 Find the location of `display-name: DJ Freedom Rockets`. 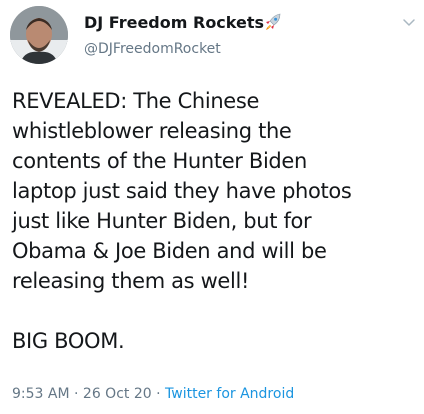

display-name: DJ Freedom Rockets is located at coordinates (174, 23).